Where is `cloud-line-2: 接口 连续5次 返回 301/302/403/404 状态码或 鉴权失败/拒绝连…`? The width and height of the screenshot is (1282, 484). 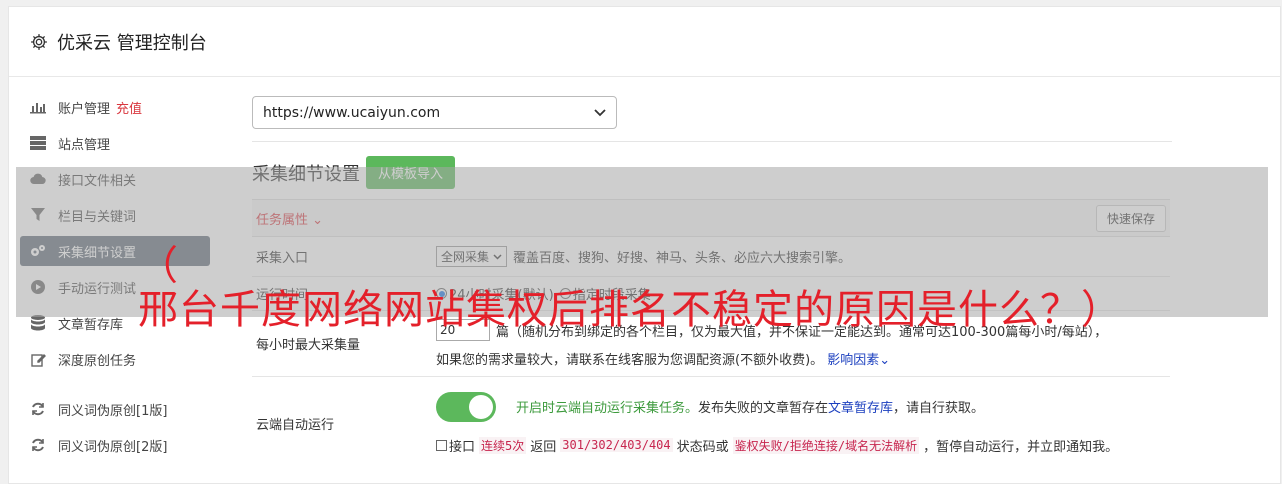 cloud-line-2: 接口 连续5次 返回 301/302/403/404 状态码或 鉴权失败/拒绝连… is located at coordinates (777, 445).